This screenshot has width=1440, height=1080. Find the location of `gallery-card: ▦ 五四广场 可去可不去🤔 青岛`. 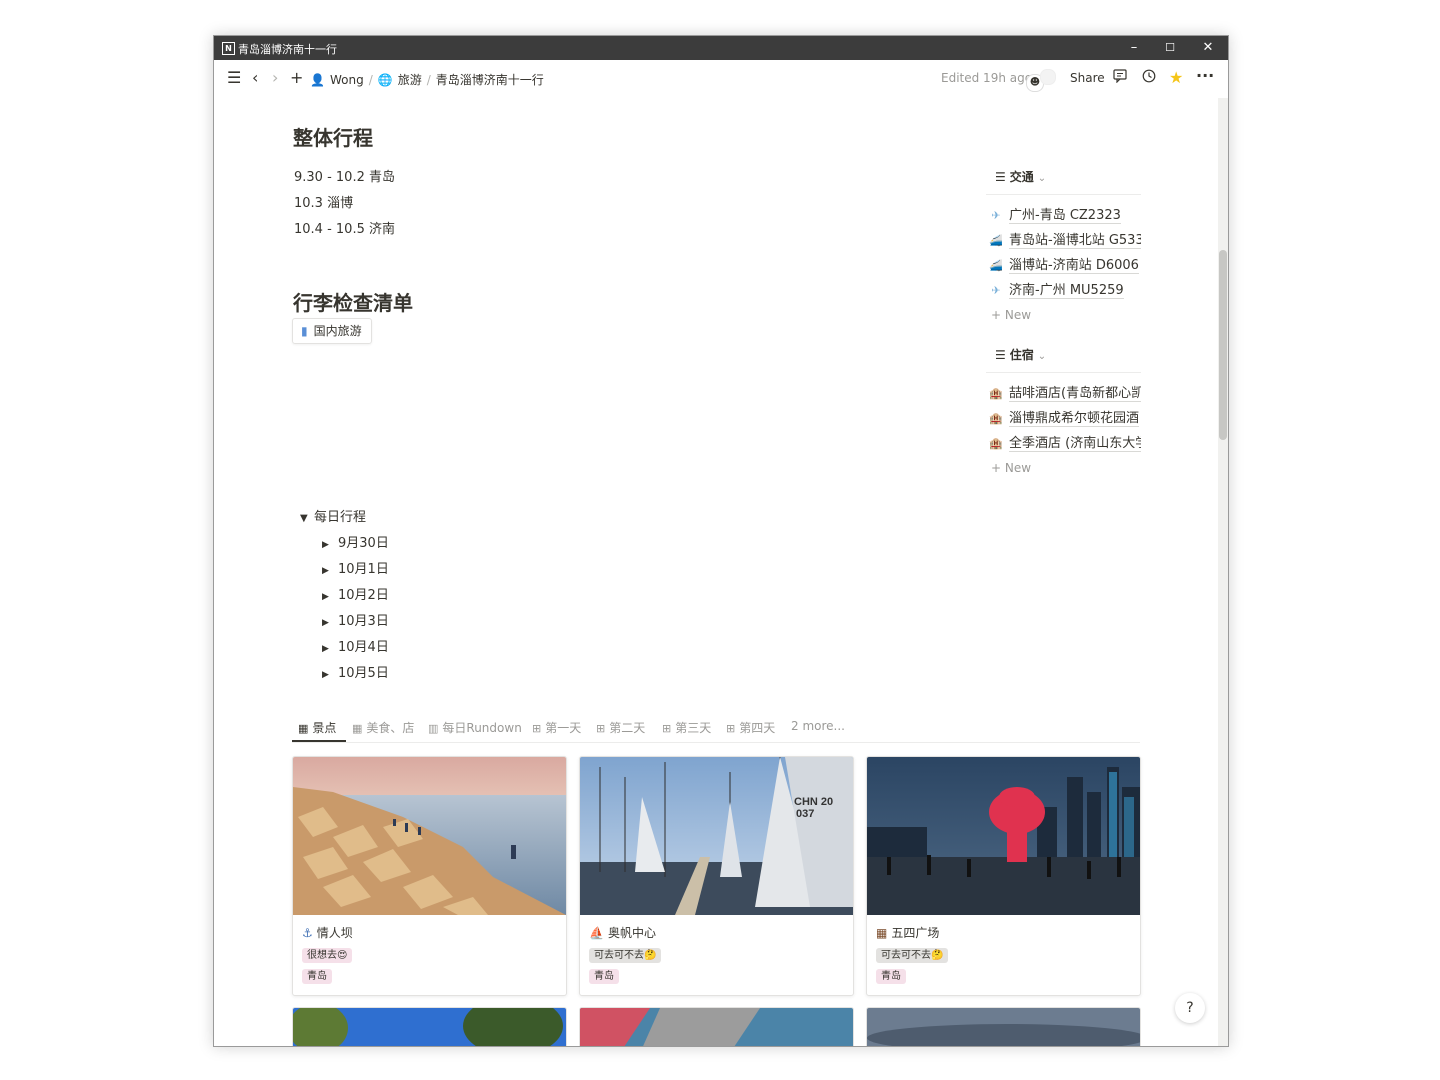

gallery-card: ▦ 五四广场 可去可不去🤔 青岛 is located at coordinates (1003, 876).